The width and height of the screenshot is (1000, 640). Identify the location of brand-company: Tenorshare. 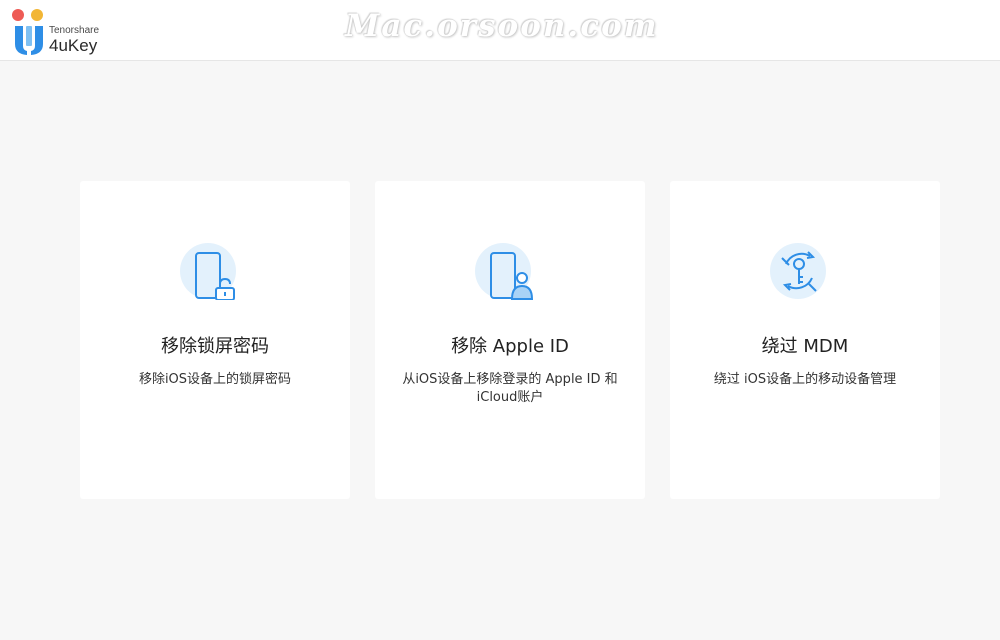
(74, 30).